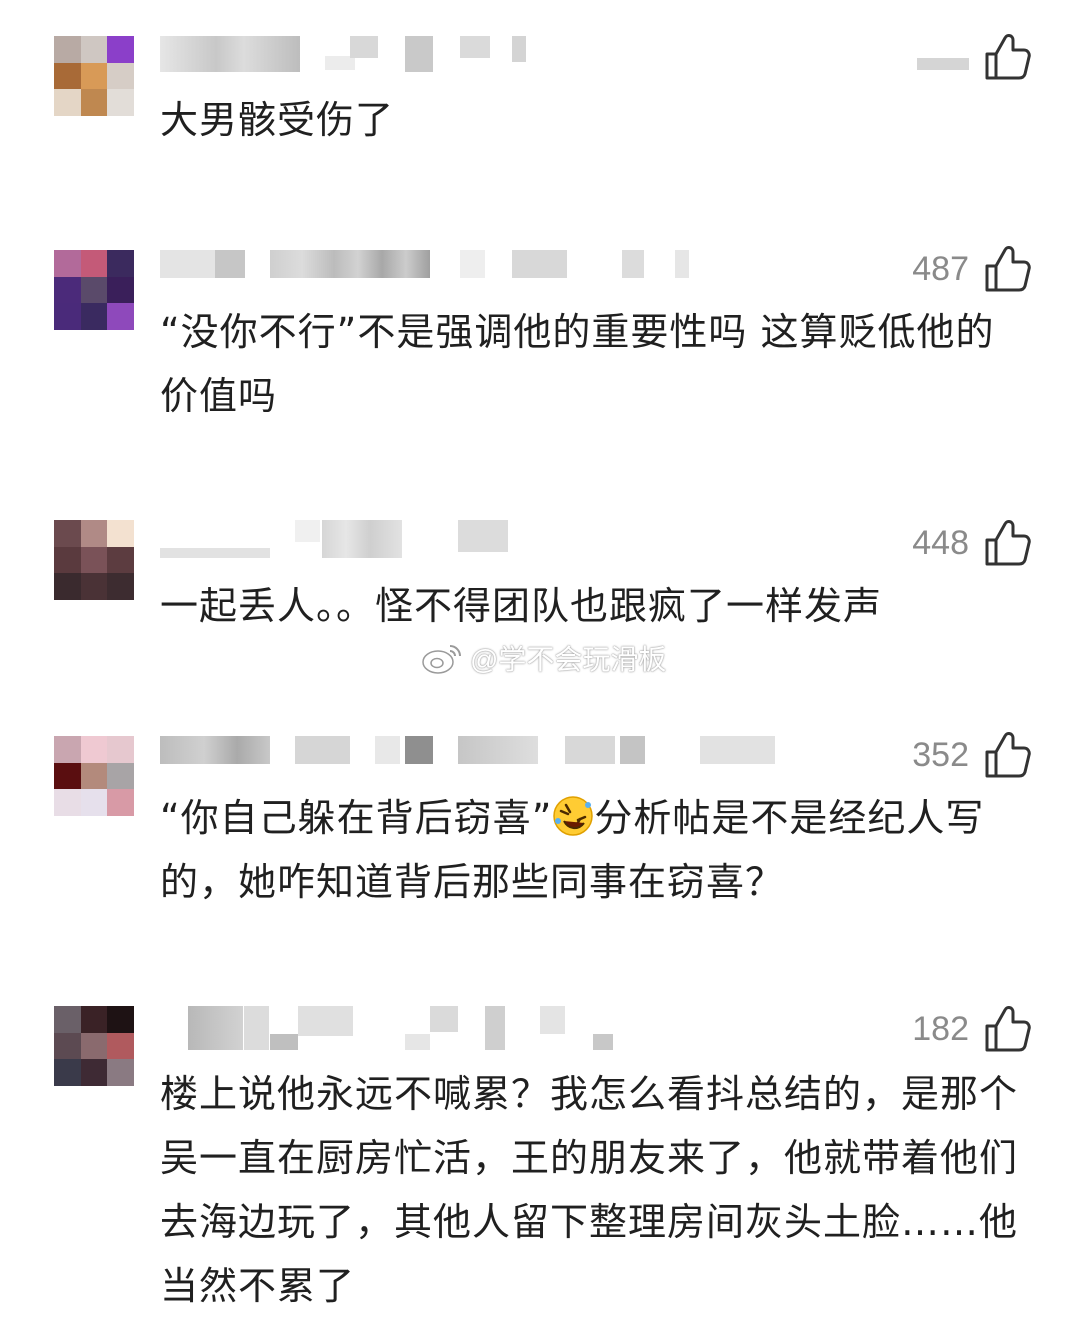 The width and height of the screenshot is (1079, 1318). What do you see at coordinates (277, 120) in the screenshot?
I see `comment-text: 大男骸受伤了` at bounding box center [277, 120].